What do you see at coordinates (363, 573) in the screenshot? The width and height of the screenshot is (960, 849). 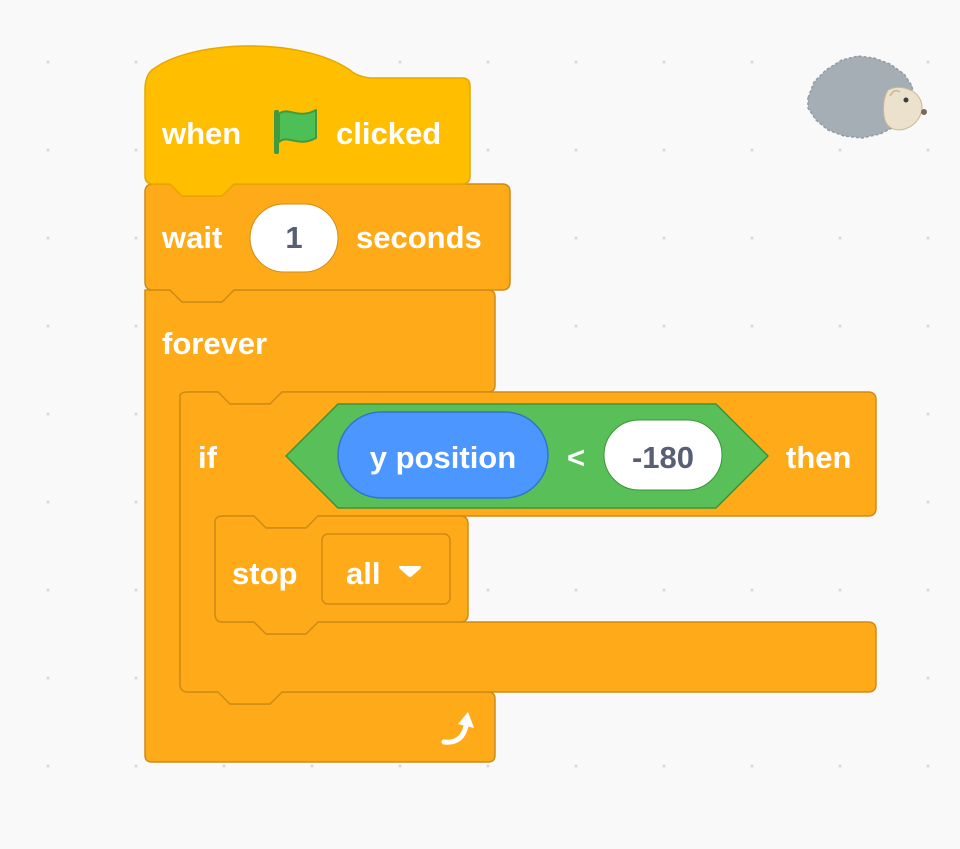 I see `stop-option-label: all` at bounding box center [363, 573].